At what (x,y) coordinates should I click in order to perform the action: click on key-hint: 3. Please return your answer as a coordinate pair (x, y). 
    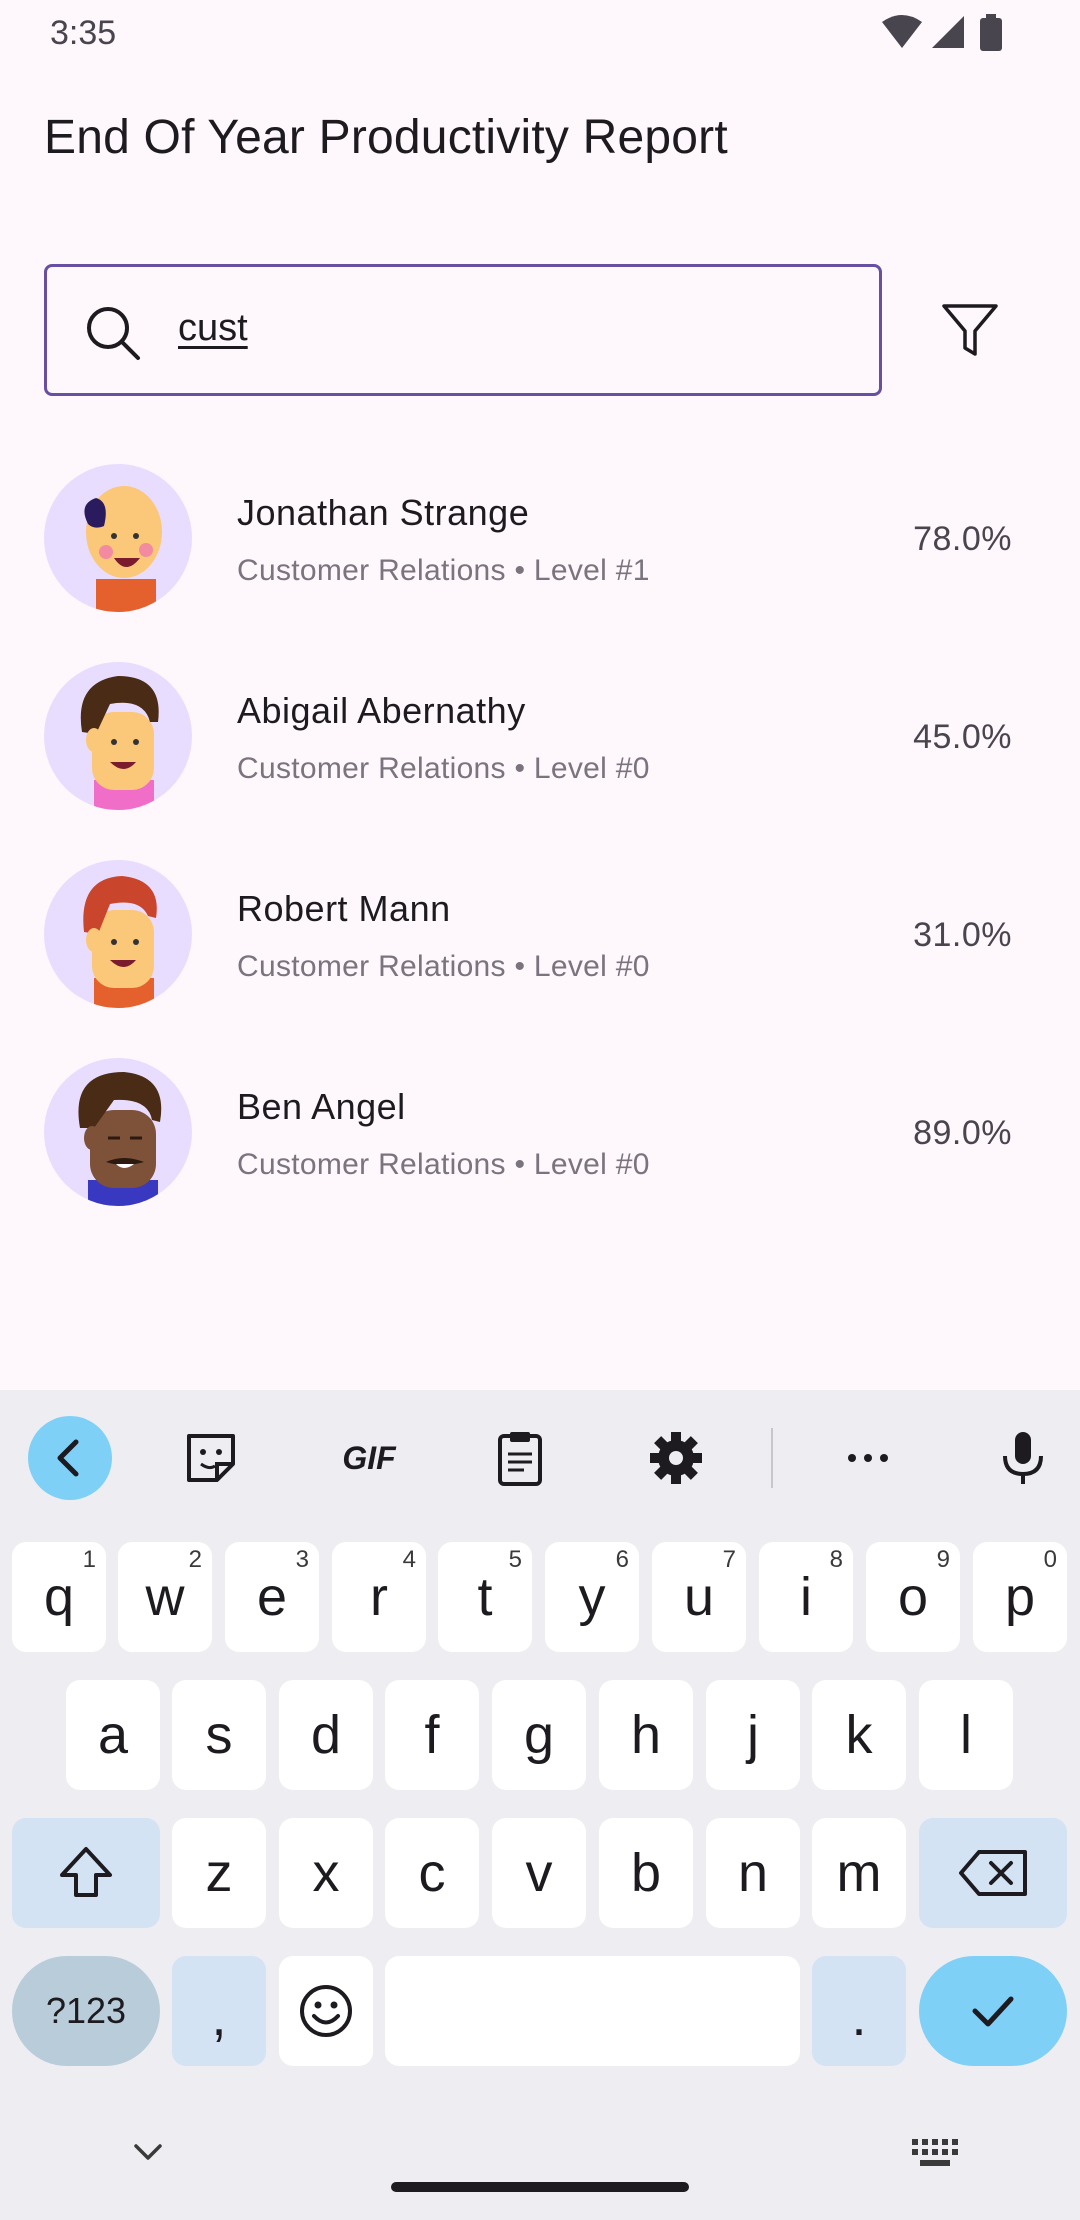
    Looking at the image, I should click on (302, 1559).